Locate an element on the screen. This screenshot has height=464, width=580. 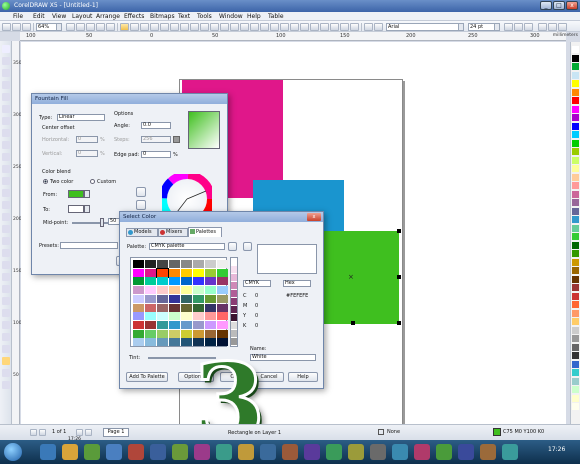
gradient-preview is located at coordinates (204, 130).